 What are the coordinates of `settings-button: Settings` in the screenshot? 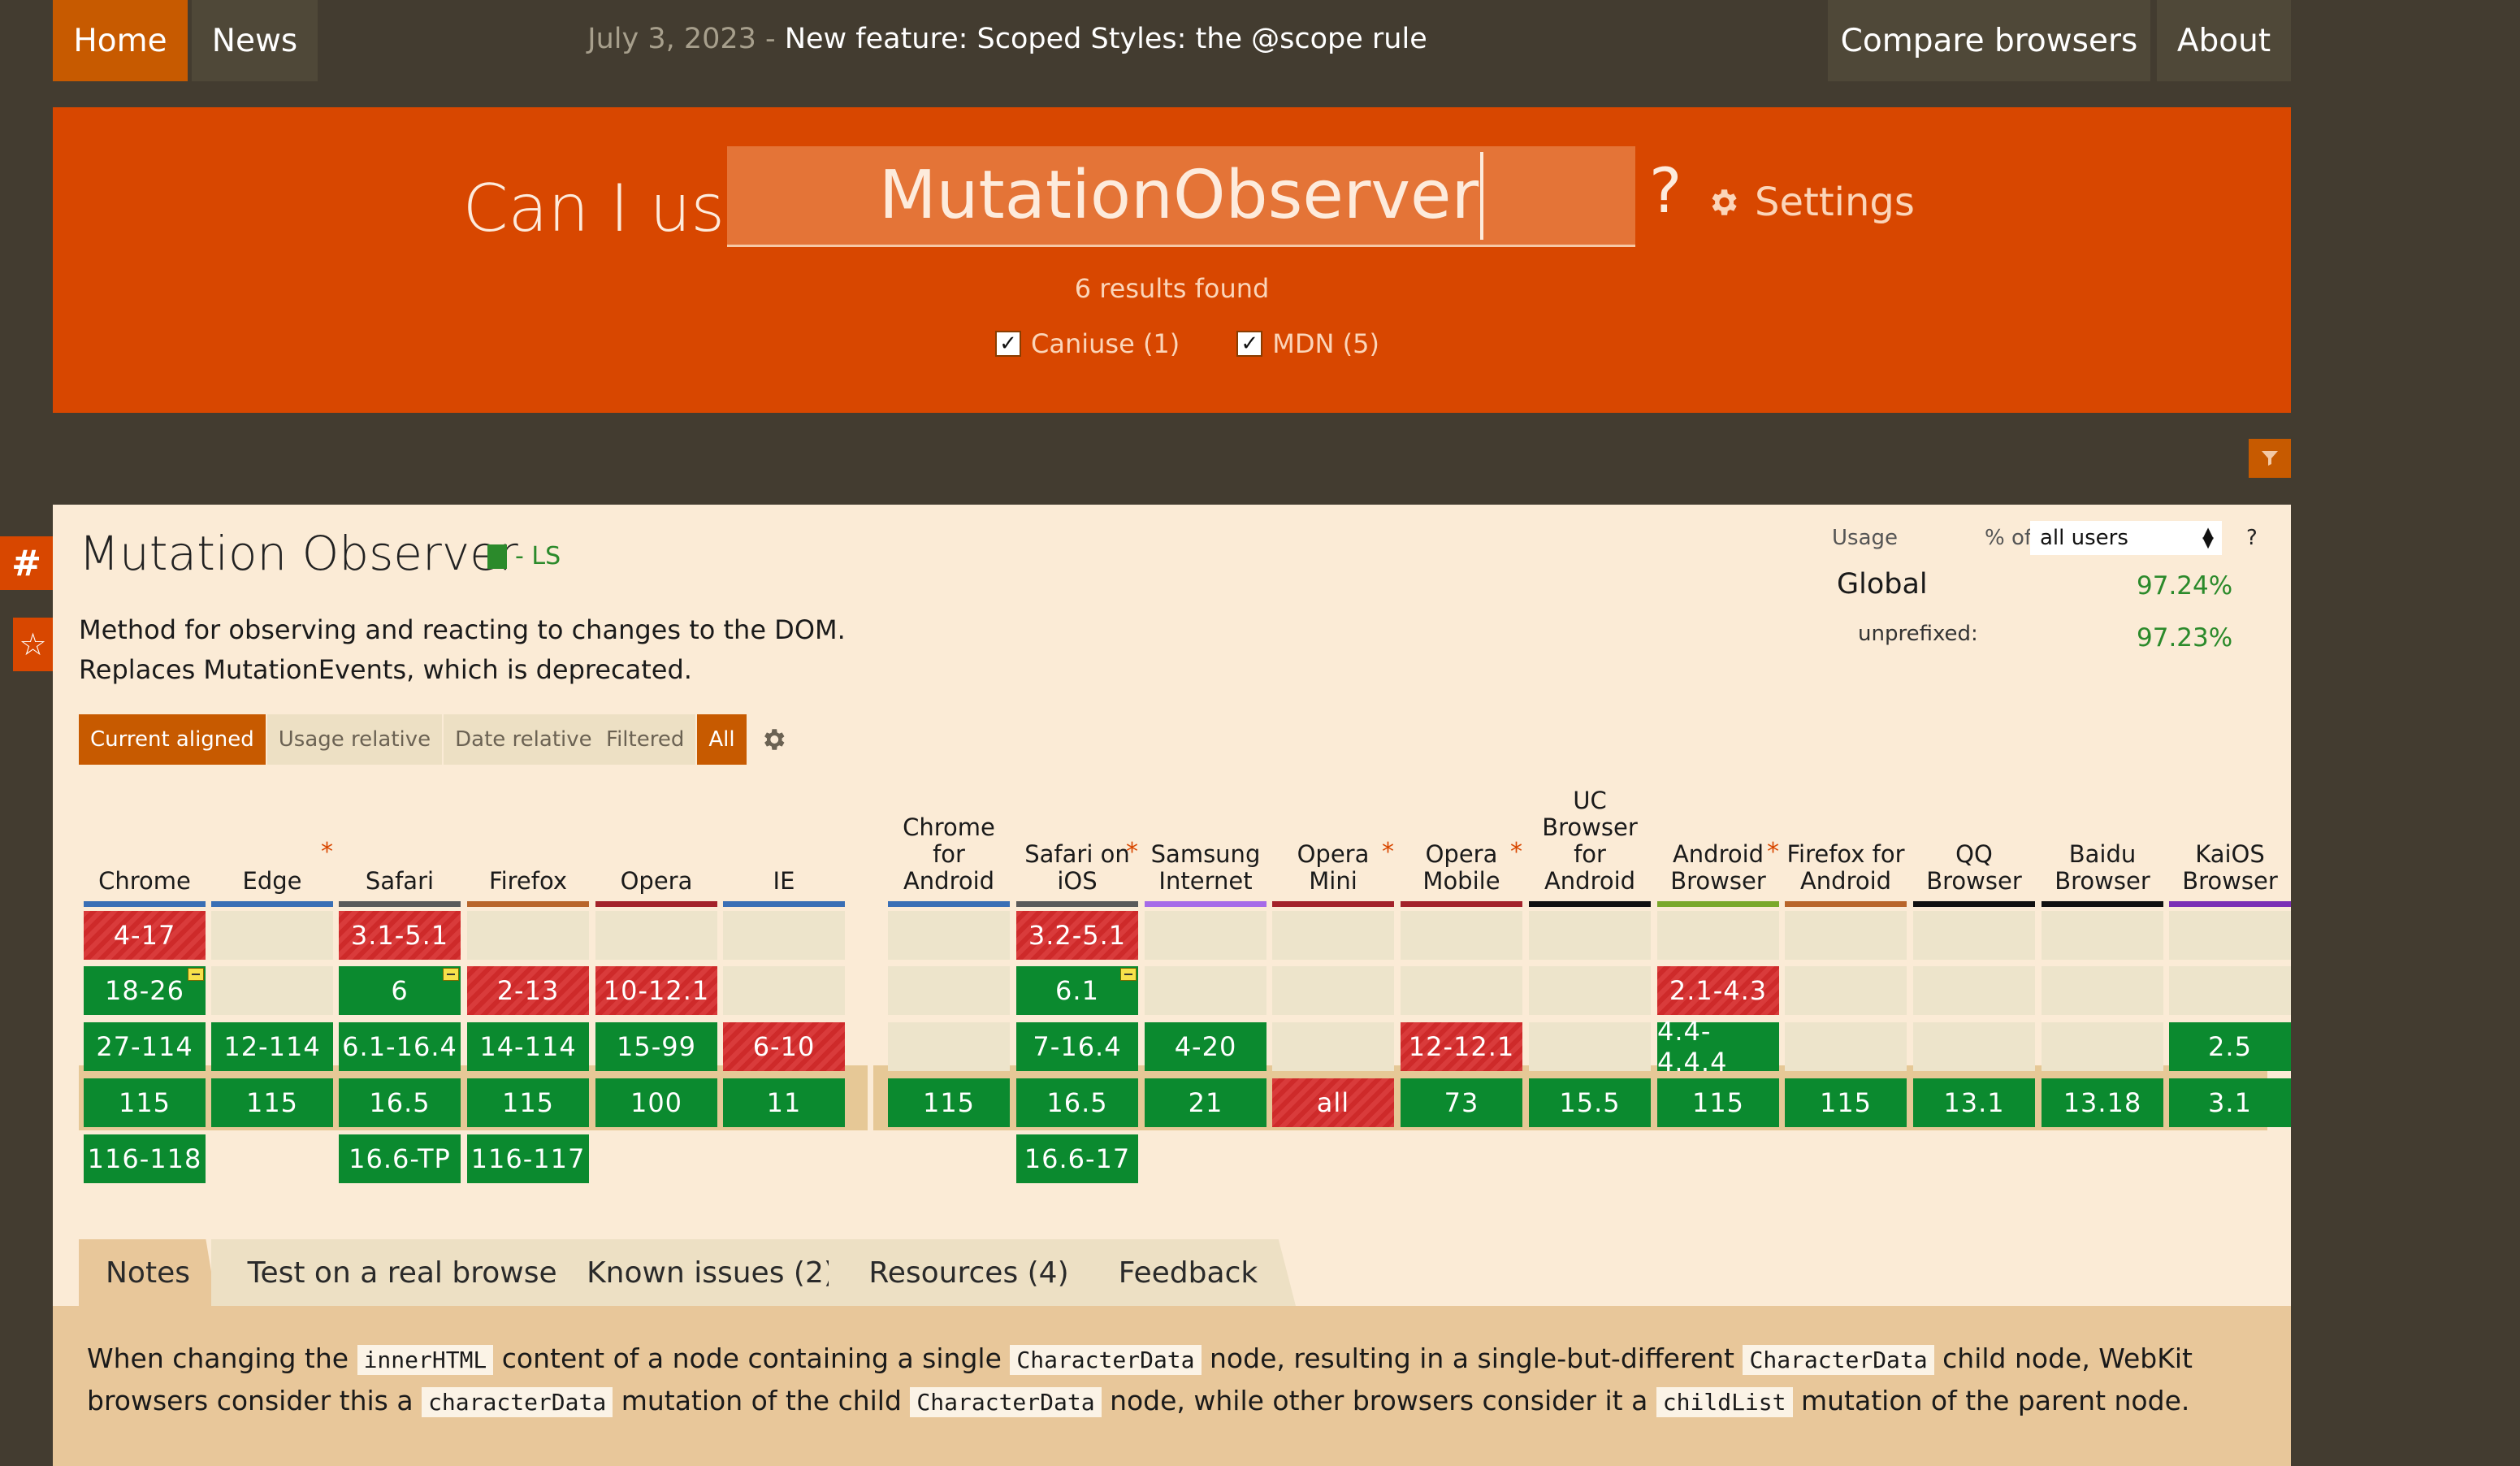 It's located at (1811, 202).